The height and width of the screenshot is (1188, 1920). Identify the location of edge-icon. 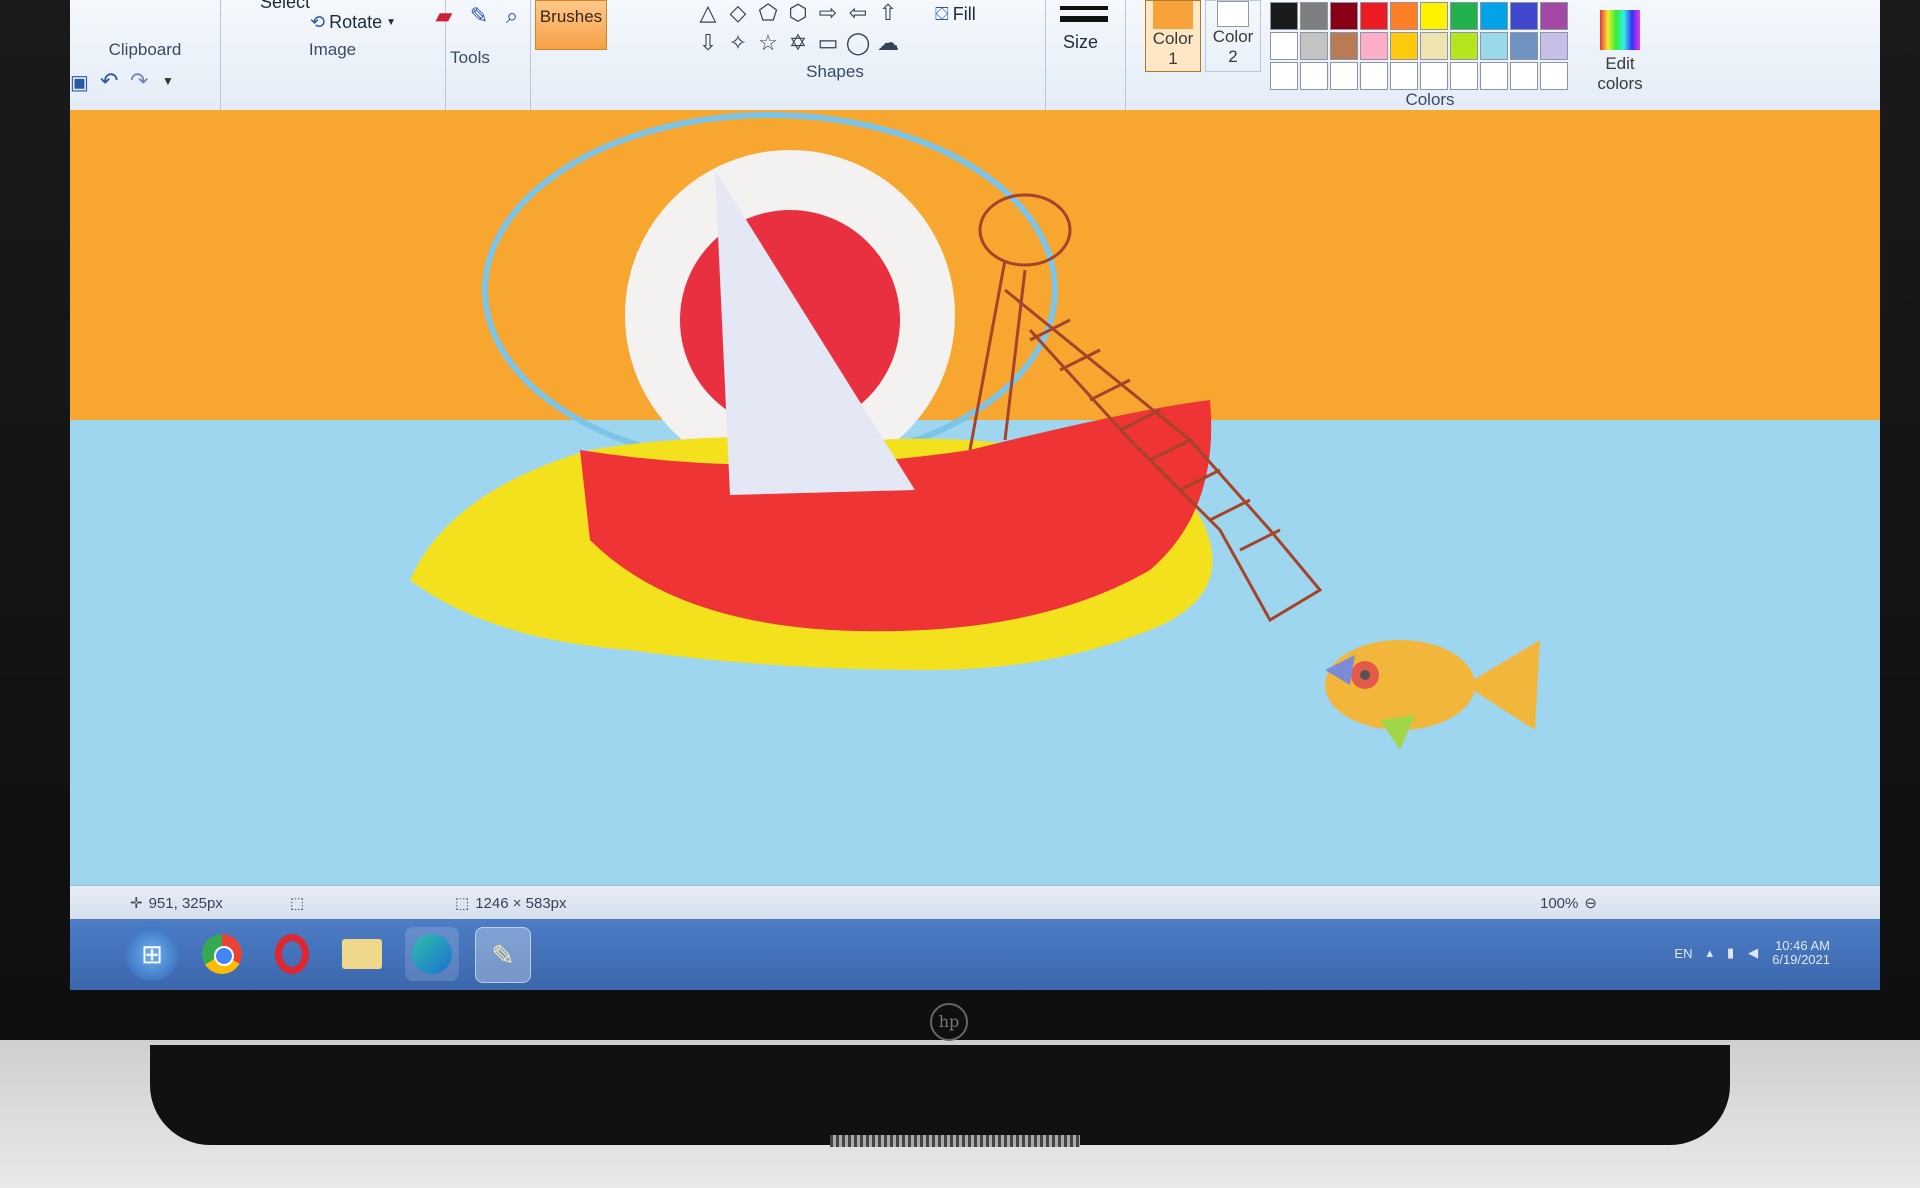
(432, 954).